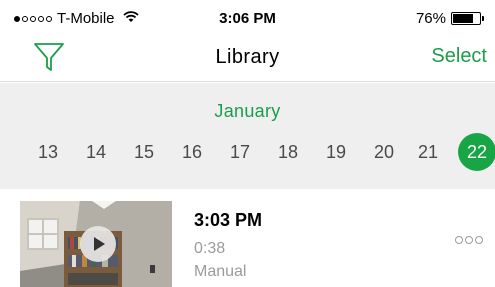 This screenshot has height=287, width=495. Describe the element at coordinates (240, 152) in the screenshot. I see `day-17: 17` at that location.